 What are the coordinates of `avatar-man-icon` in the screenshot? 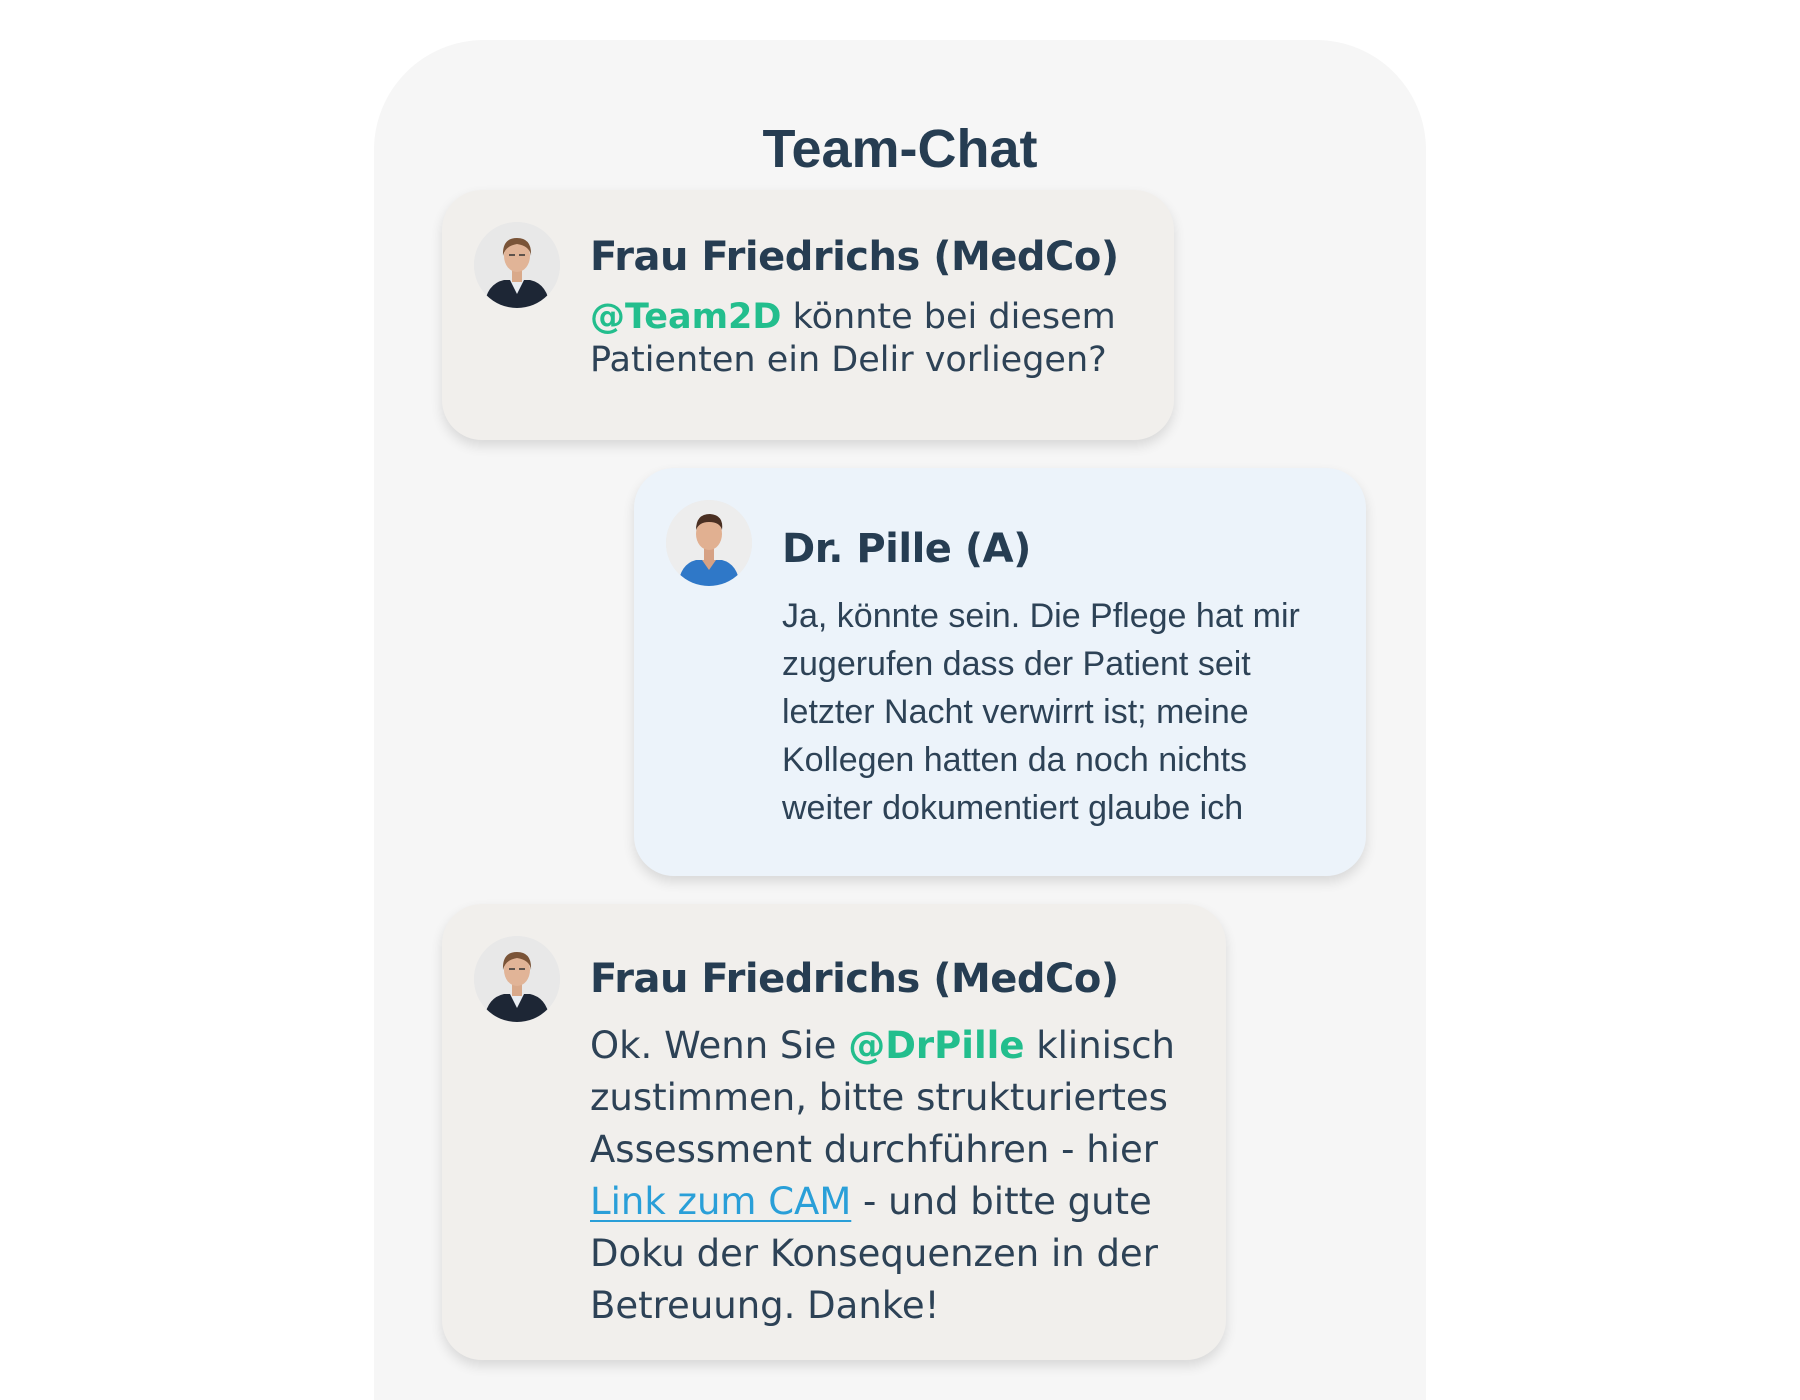 It's located at (709, 543).